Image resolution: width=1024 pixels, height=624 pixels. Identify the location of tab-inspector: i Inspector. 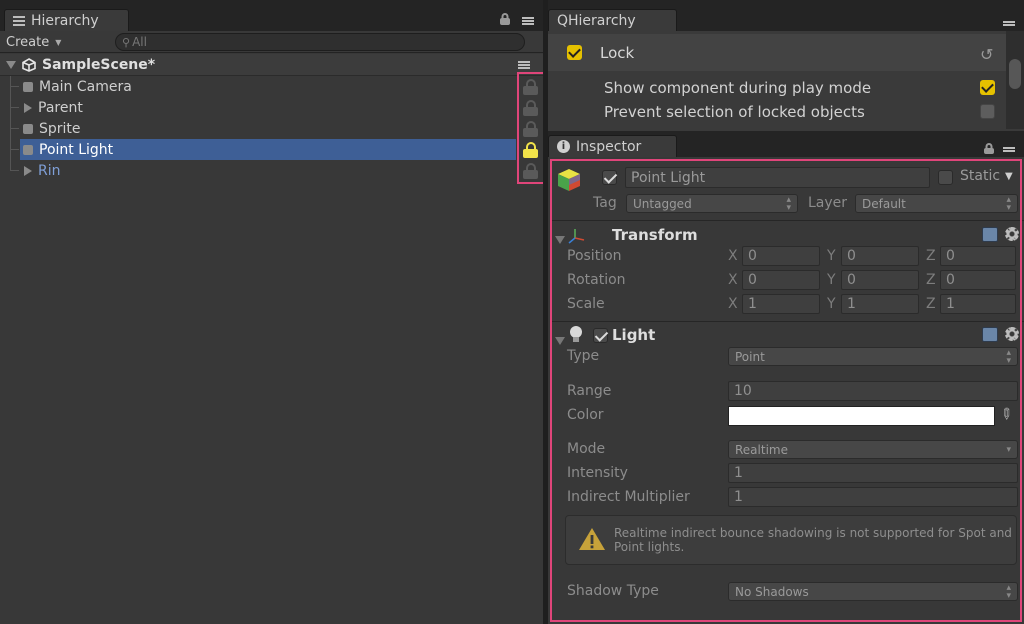
(612, 146).